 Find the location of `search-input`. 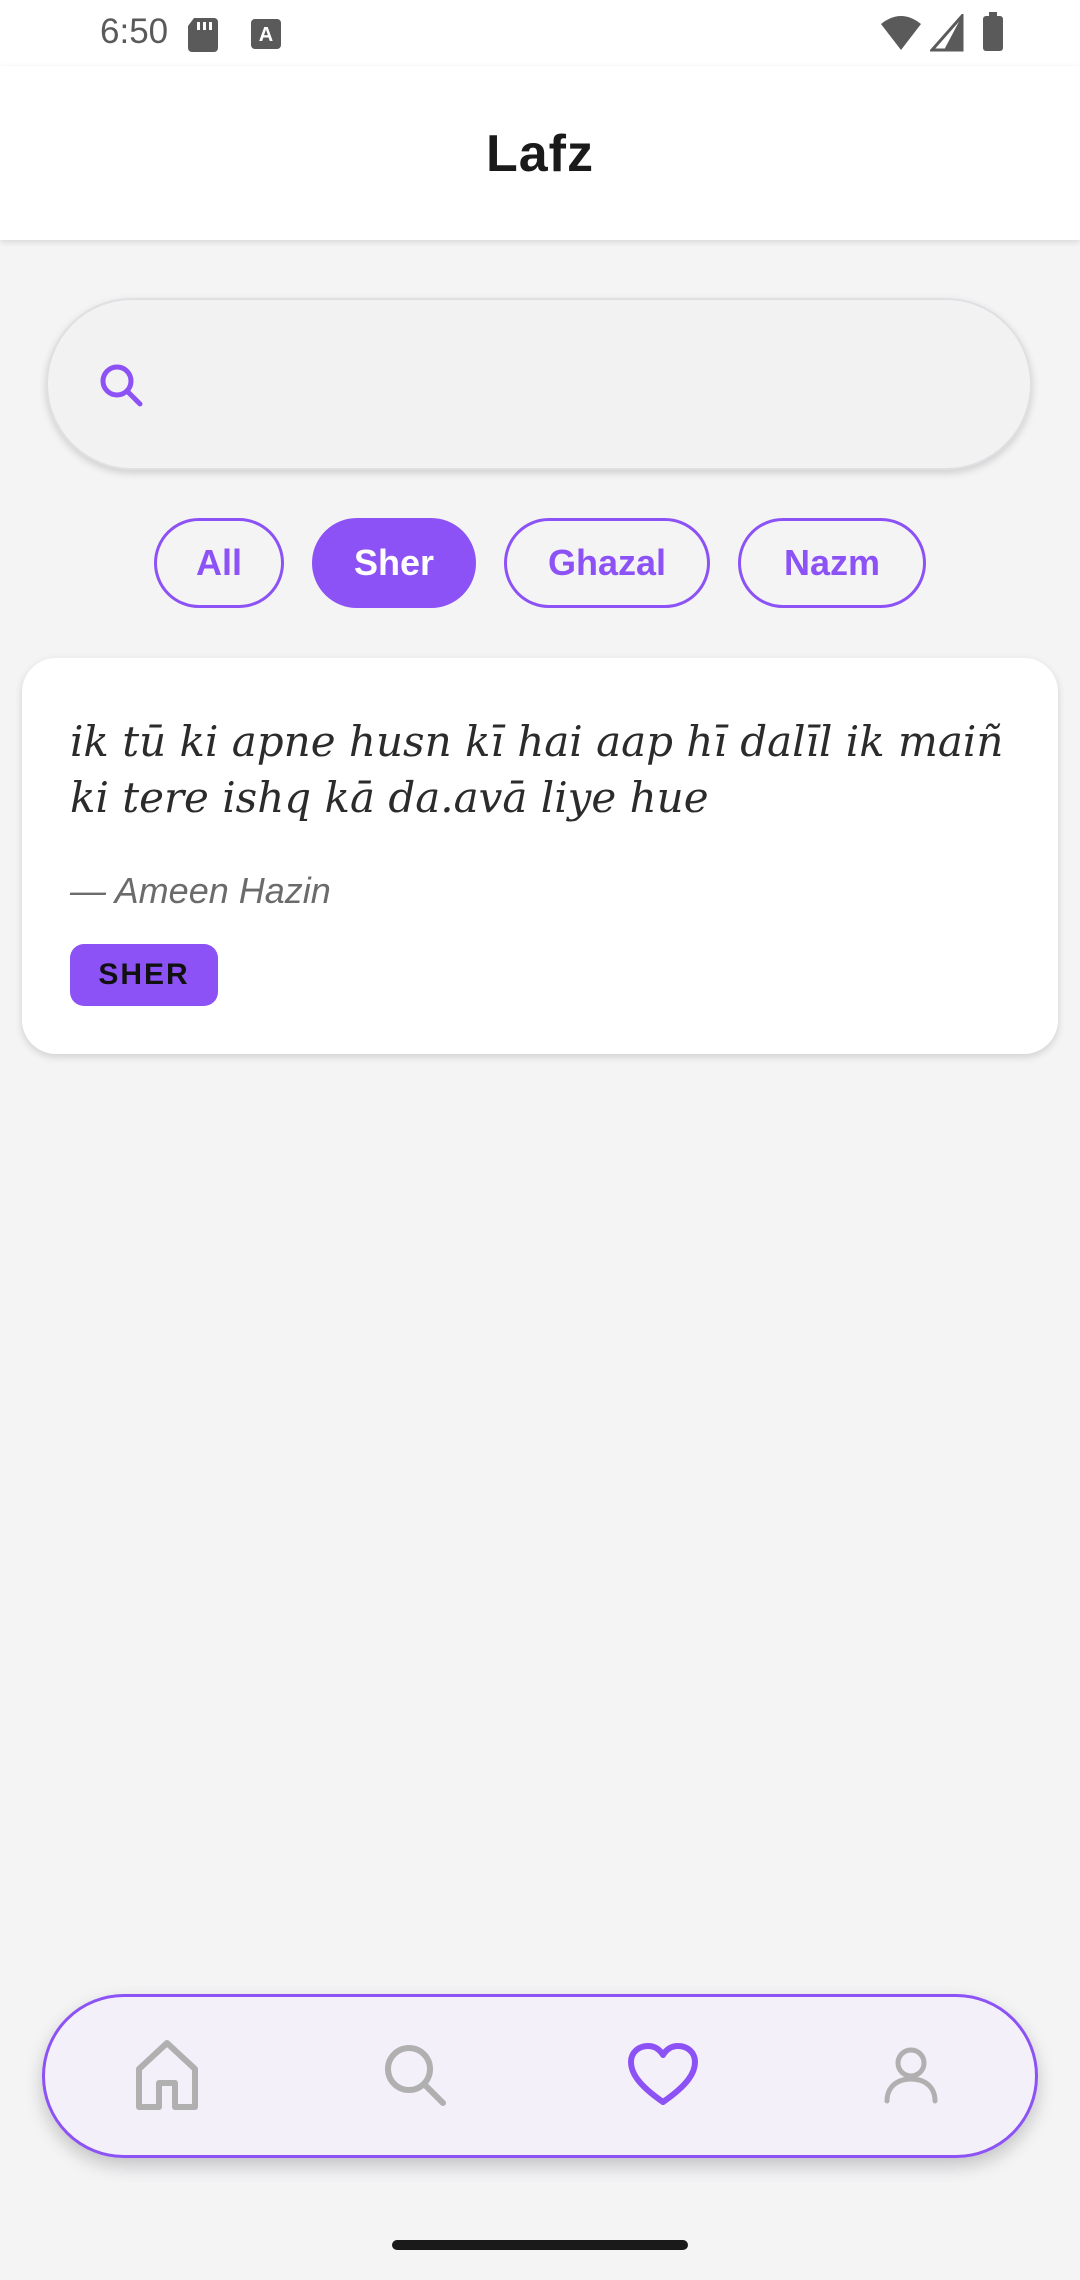

search-input is located at coordinates (580, 386).